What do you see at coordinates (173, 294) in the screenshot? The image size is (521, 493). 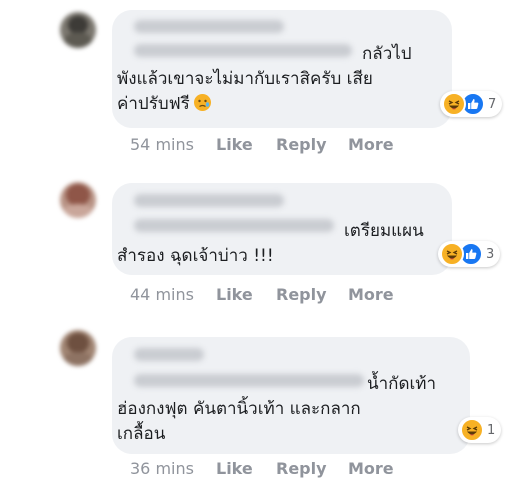 I see `timestamp: 44 mins` at bounding box center [173, 294].